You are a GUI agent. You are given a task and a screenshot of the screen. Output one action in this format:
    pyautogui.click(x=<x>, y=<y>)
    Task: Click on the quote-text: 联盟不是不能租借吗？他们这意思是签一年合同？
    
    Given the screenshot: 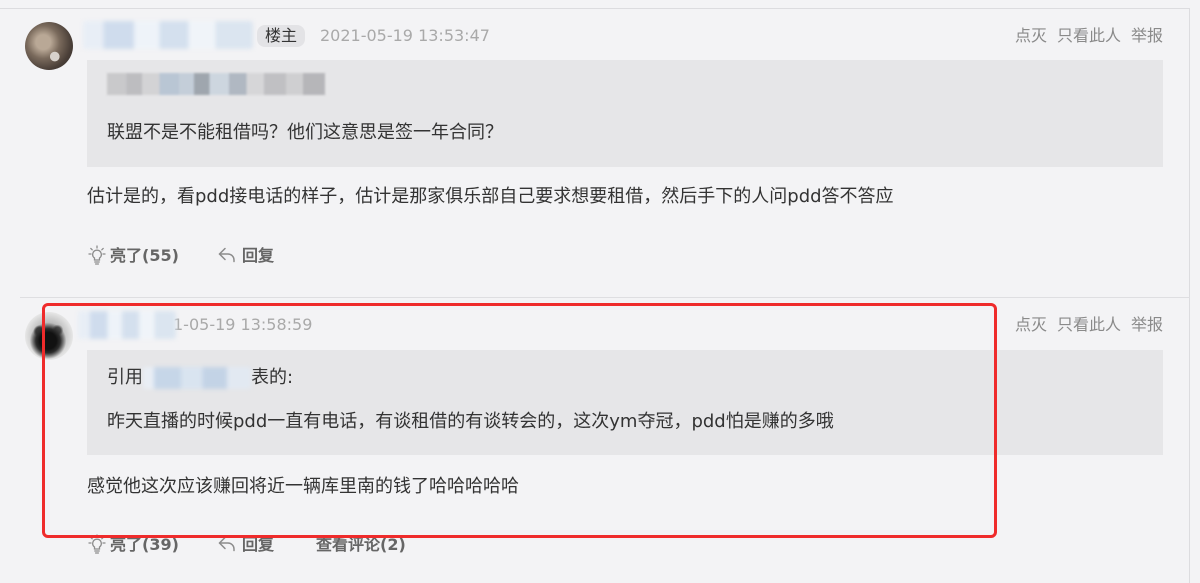 What is the action you would take?
    pyautogui.click(x=305, y=132)
    